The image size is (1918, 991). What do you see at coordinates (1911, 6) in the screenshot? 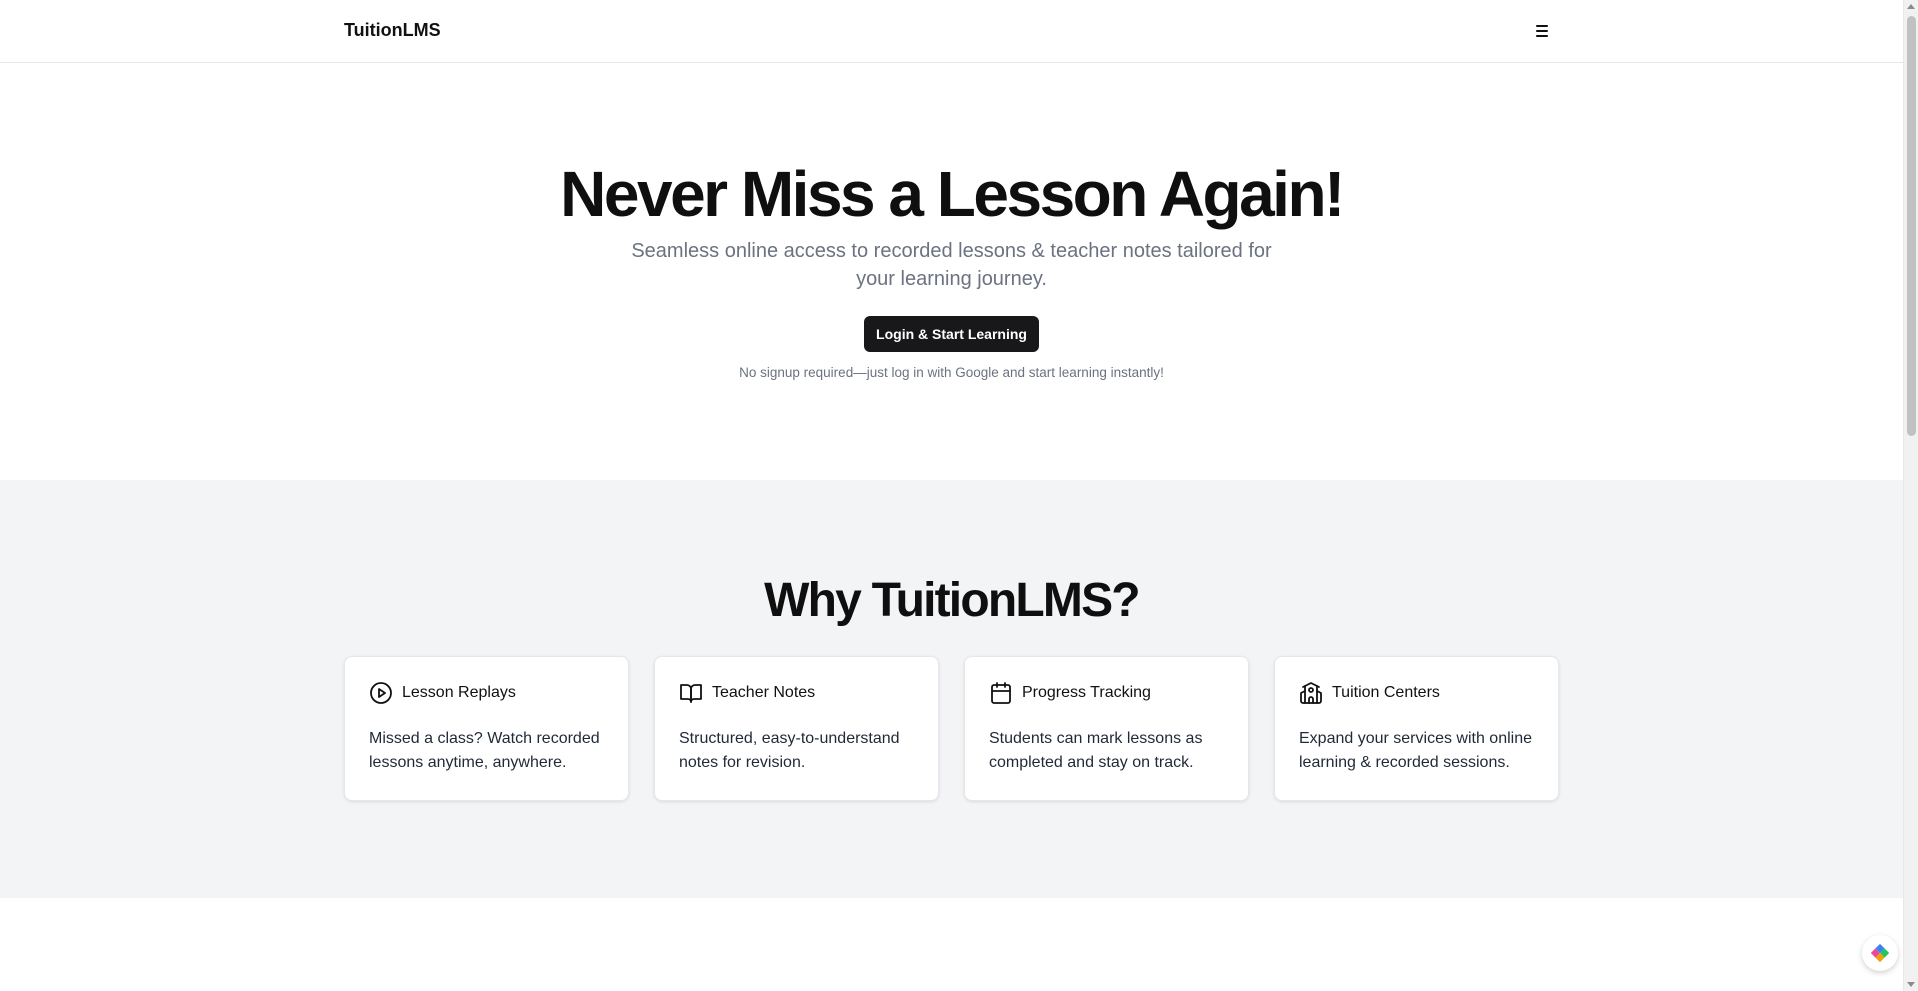
I see `scroll-up-arrow-icon` at bounding box center [1911, 6].